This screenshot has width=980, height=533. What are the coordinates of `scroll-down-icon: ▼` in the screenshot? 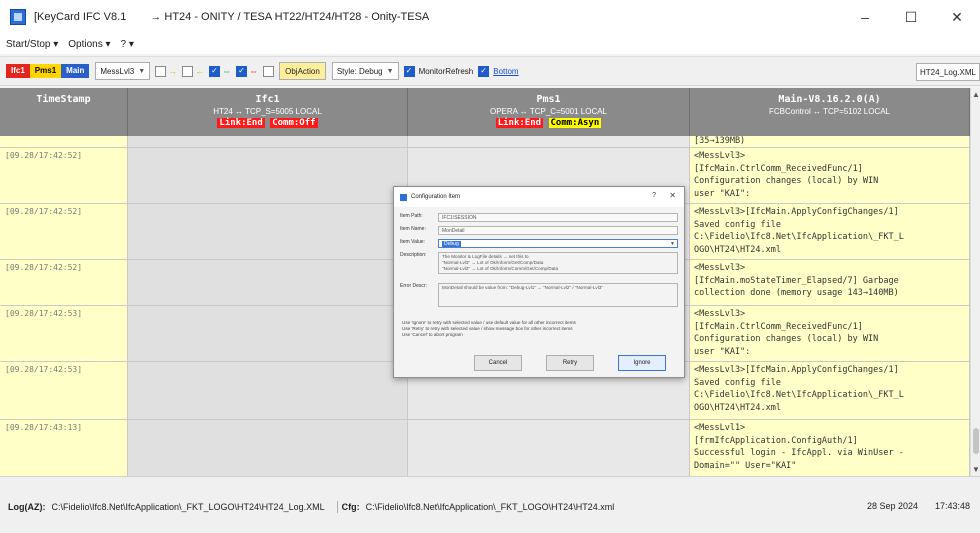 It's located at (976, 469).